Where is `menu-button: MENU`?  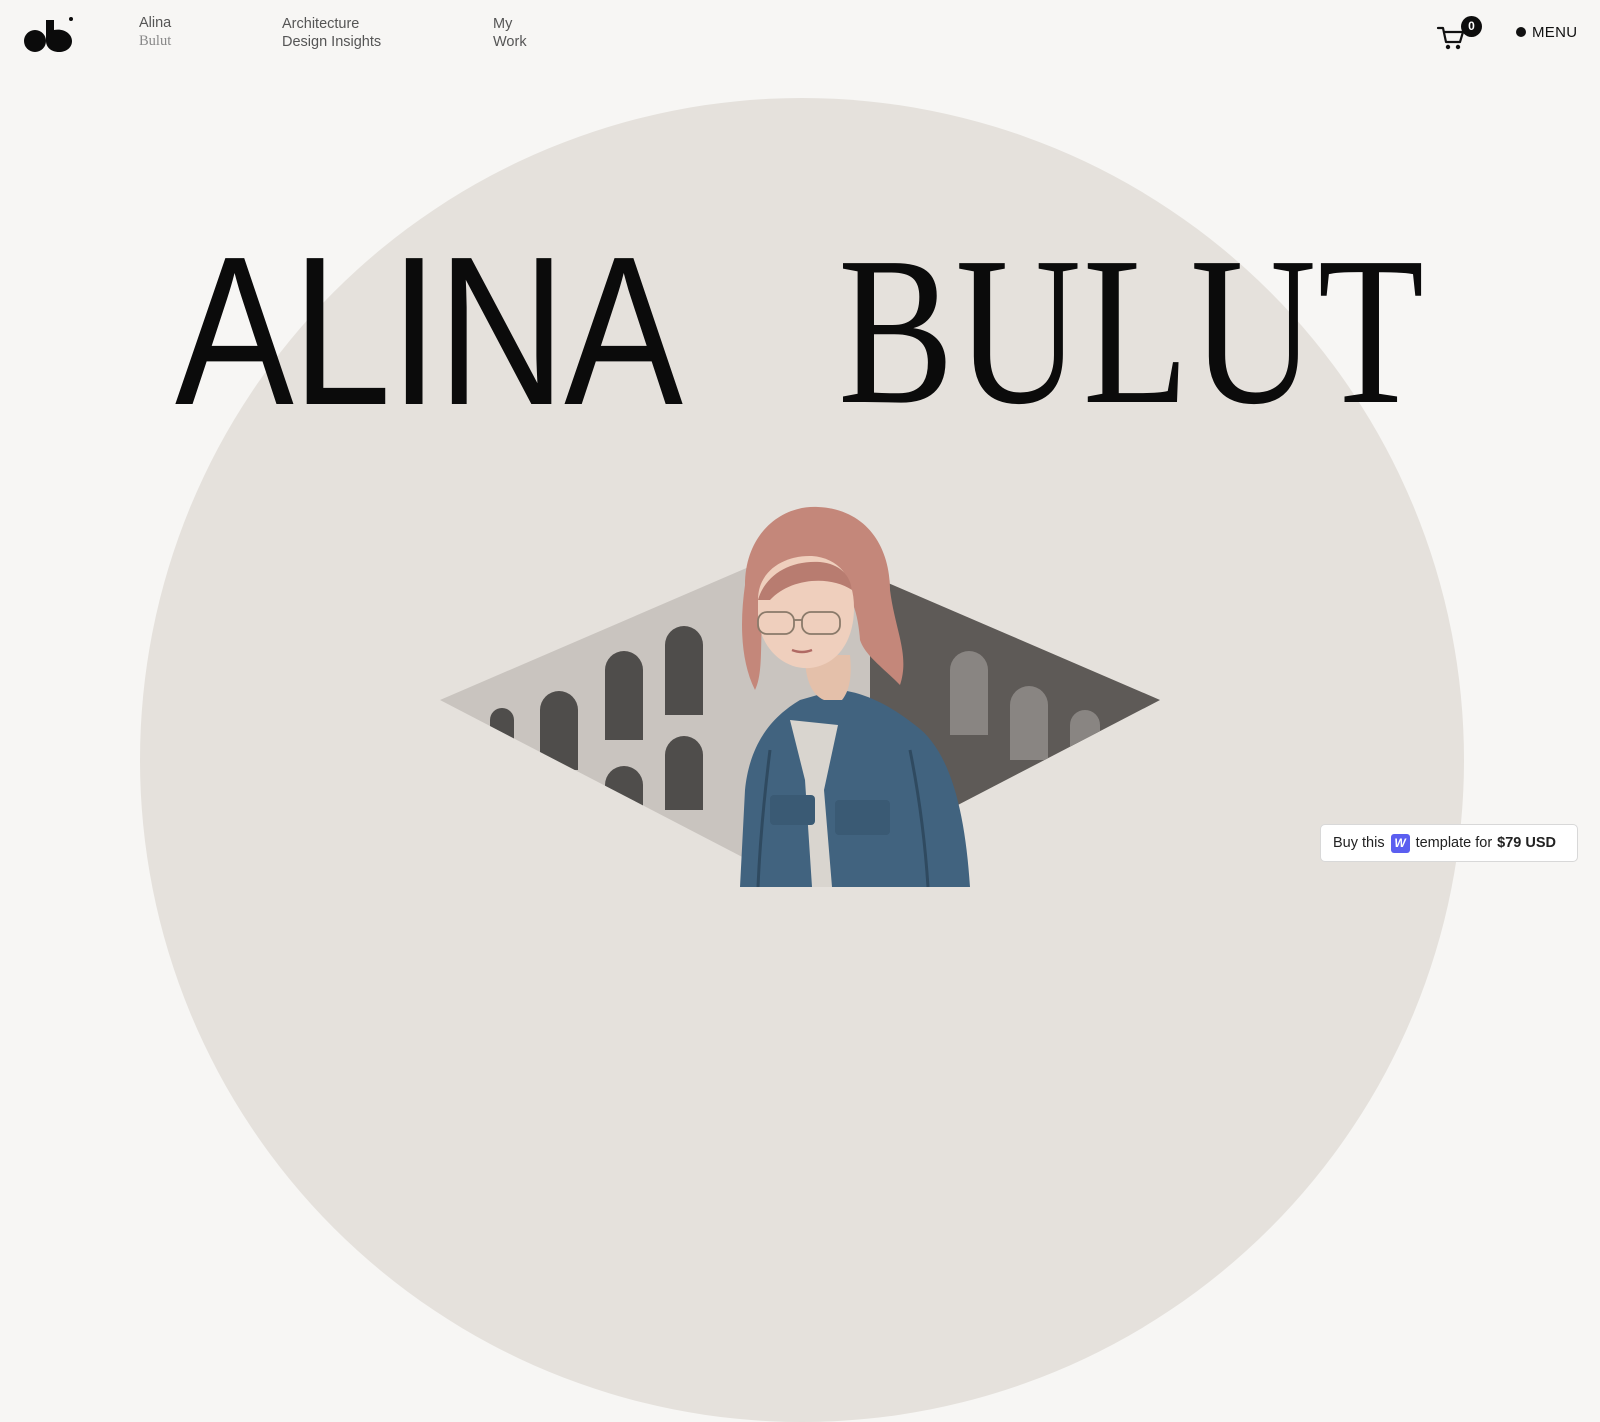 menu-button: MENU is located at coordinates (1546, 32).